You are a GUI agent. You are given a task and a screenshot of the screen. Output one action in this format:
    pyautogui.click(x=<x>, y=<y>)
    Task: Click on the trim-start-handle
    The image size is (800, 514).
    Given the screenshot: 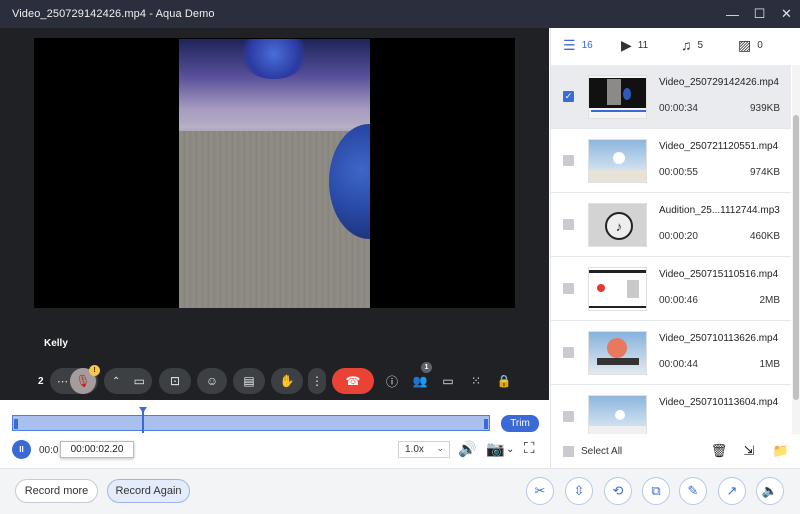 What is the action you would take?
    pyautogui.click(x=16, y=424)
    